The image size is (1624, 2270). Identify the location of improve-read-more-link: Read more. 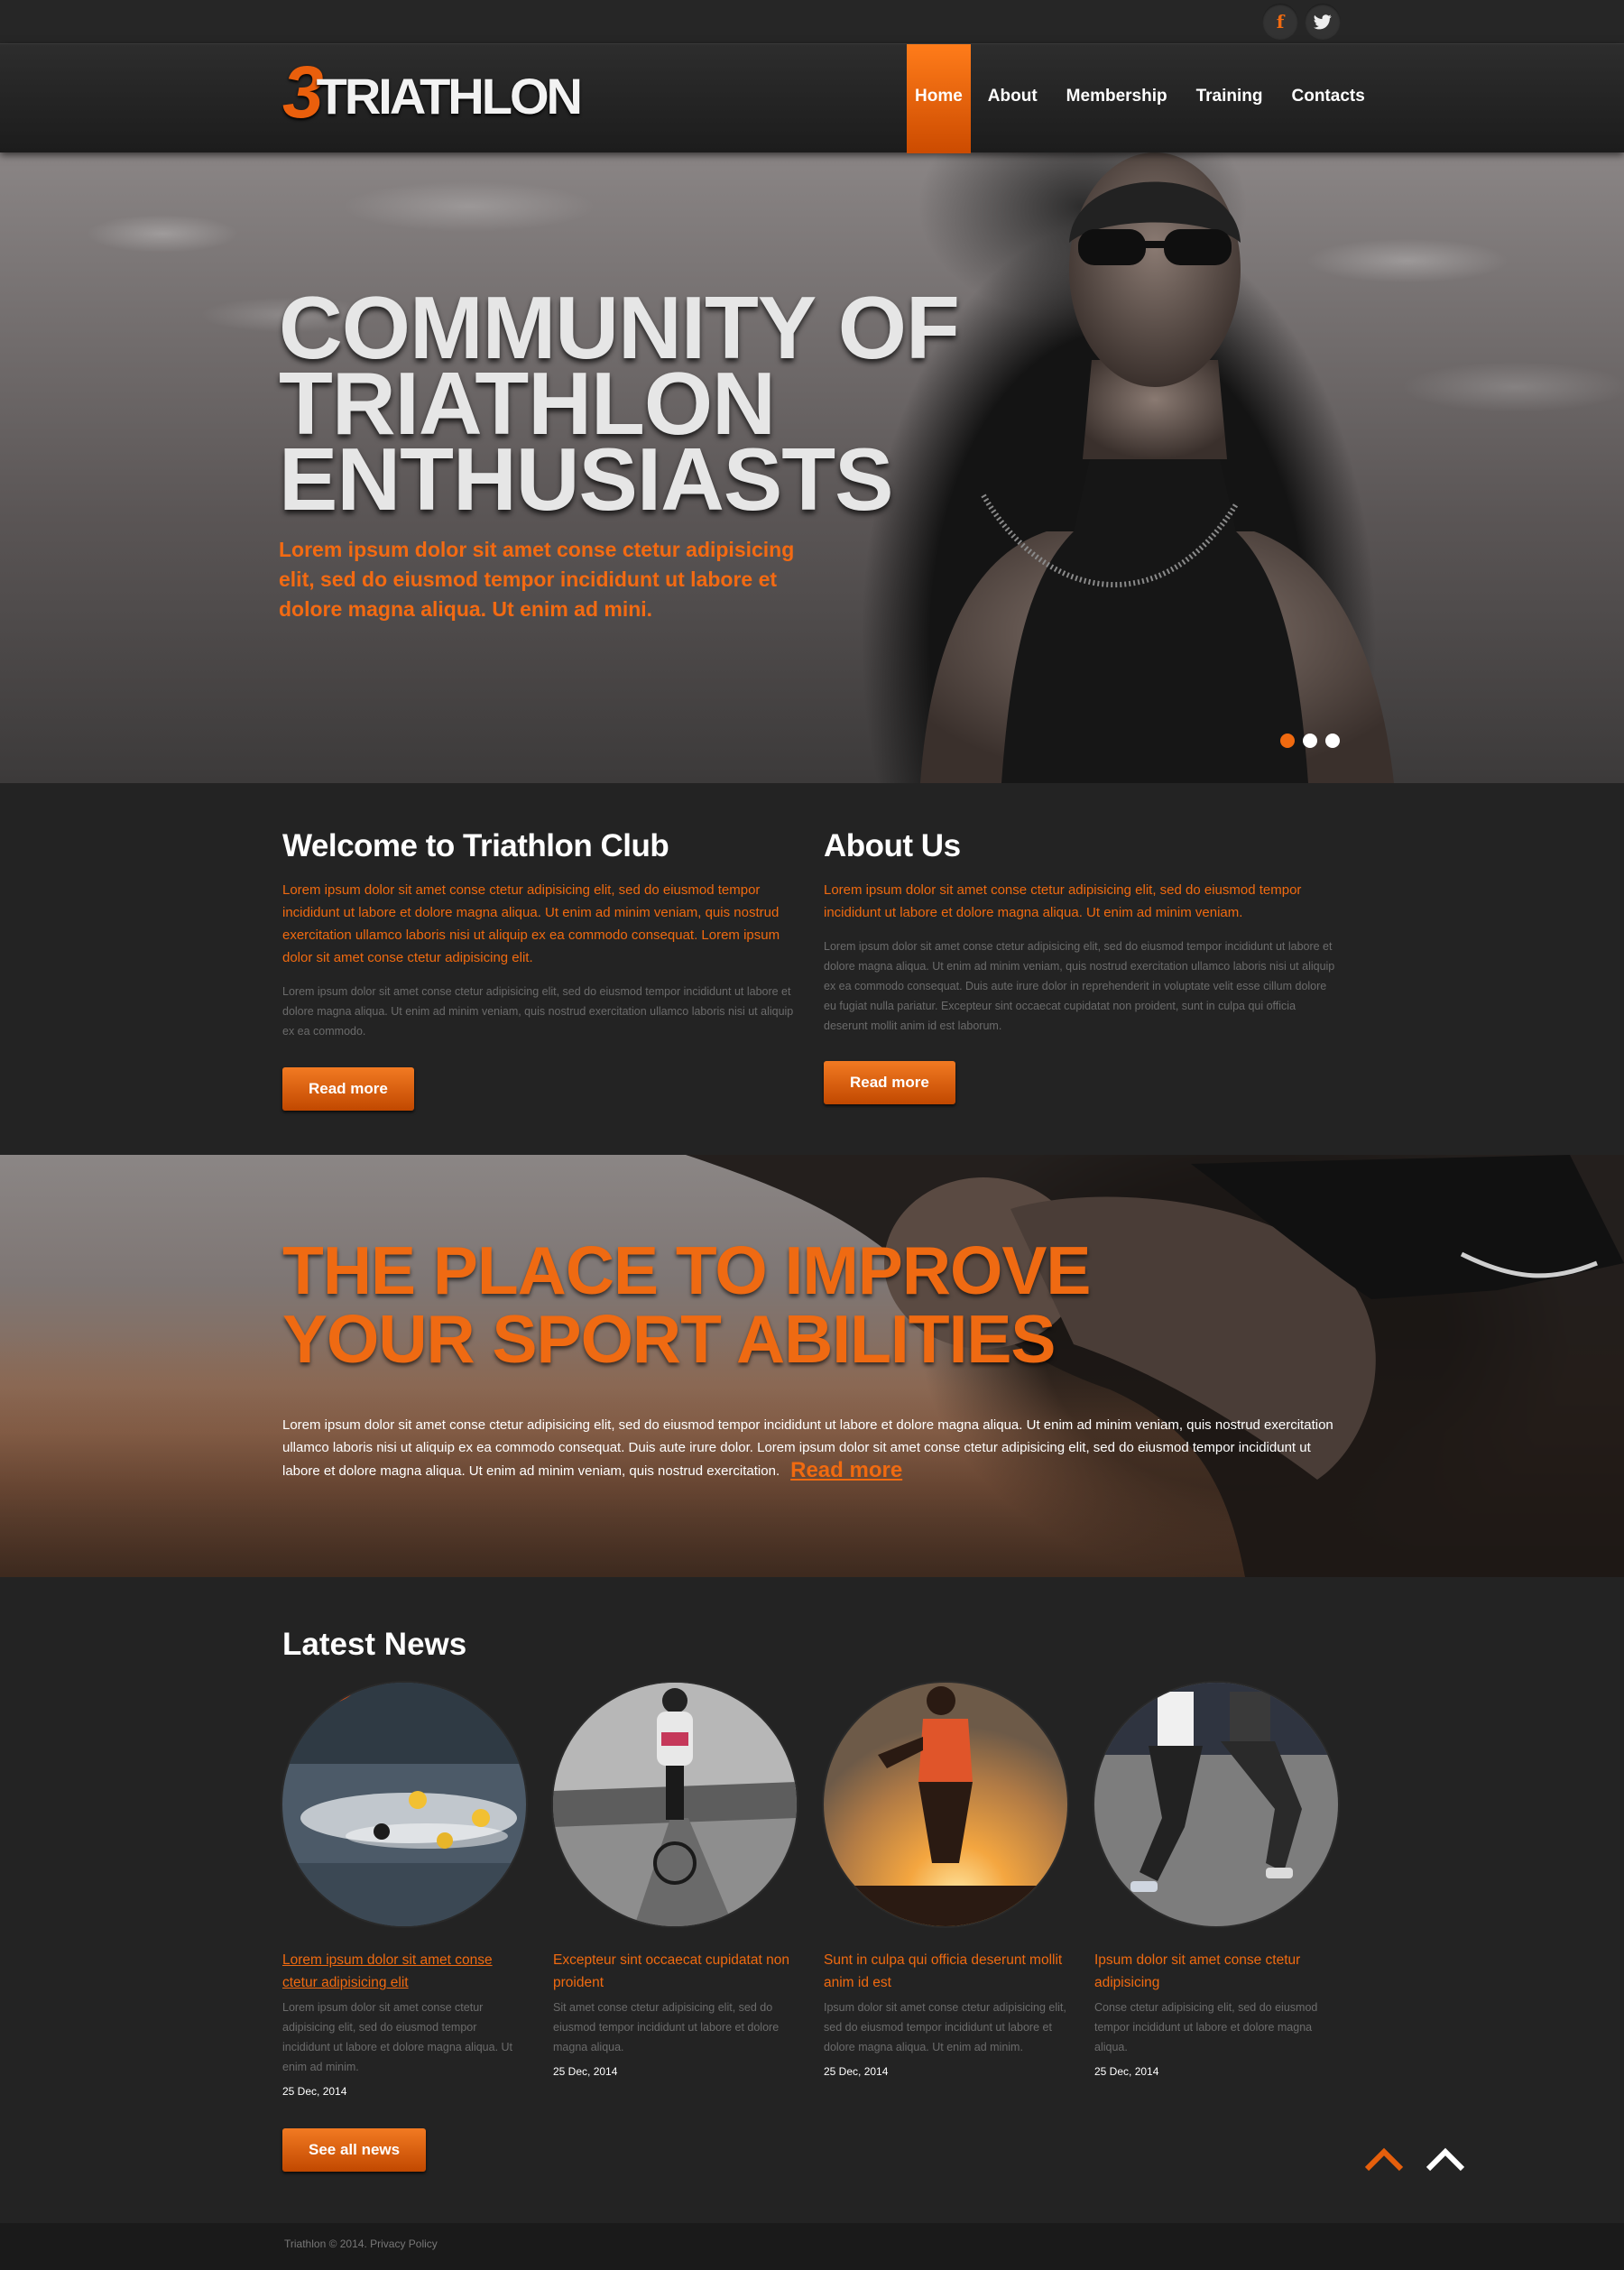
(846, 1470).